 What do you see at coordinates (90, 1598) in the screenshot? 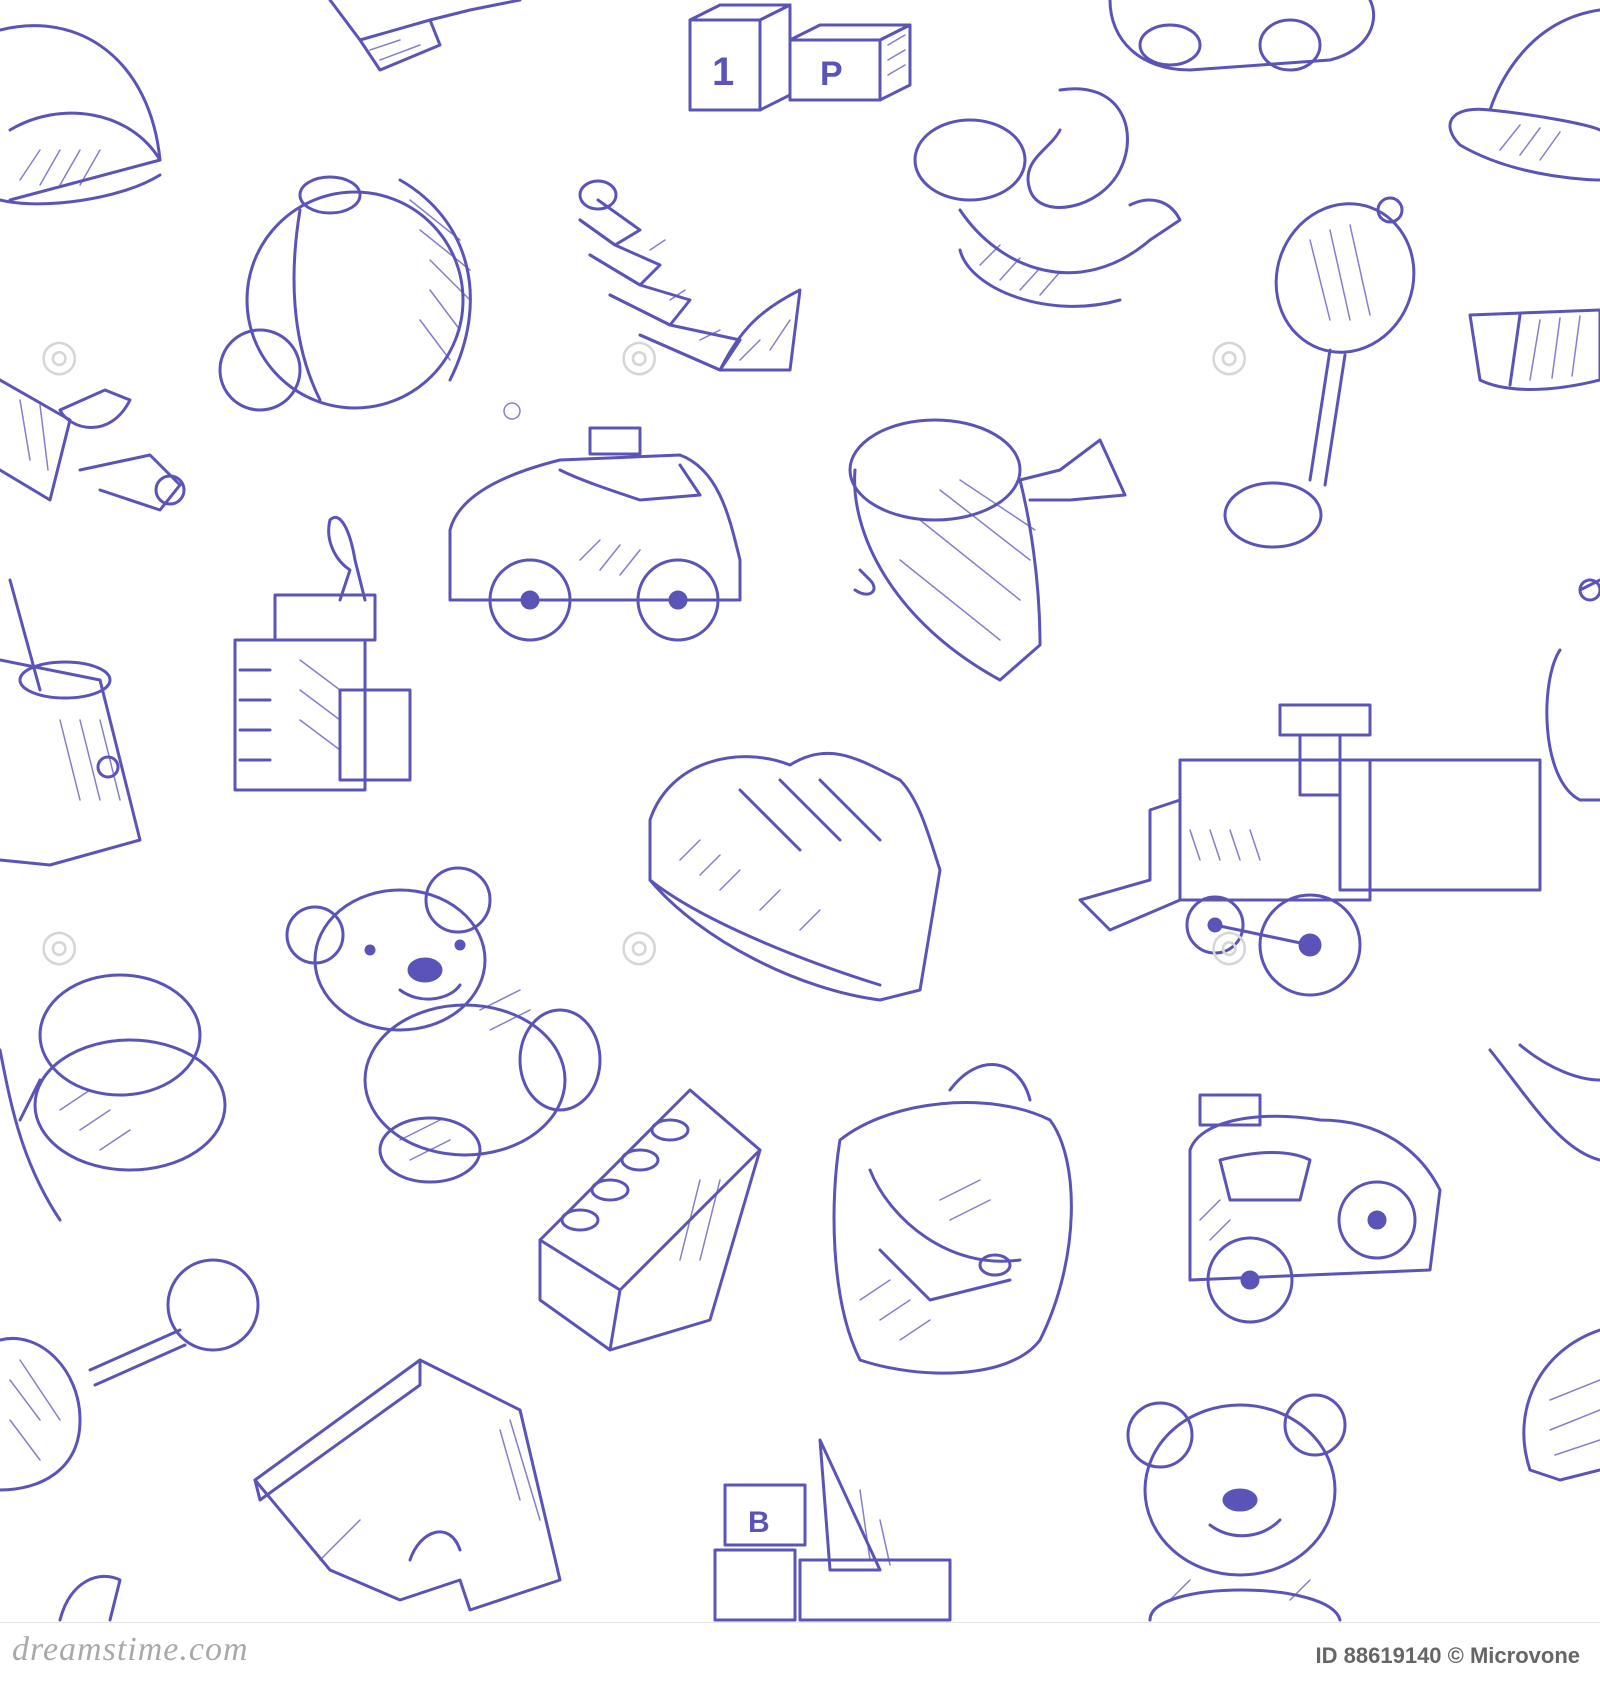
I see `toy-fragment-bottom-left` at bounding box center [90, 1598].